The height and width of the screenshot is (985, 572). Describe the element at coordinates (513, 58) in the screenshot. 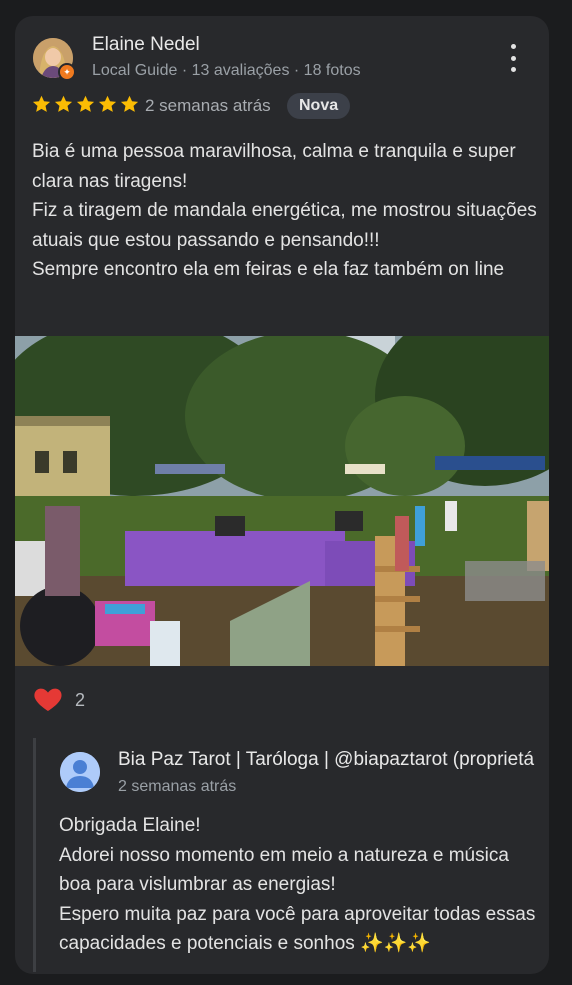

I see `more-vert-icon` at that location.